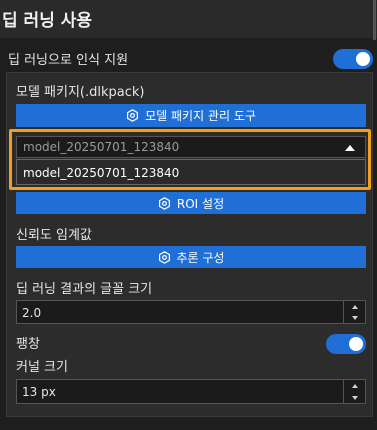  I want to click on font-size-spinbox: 2.0, so click(191, 312).